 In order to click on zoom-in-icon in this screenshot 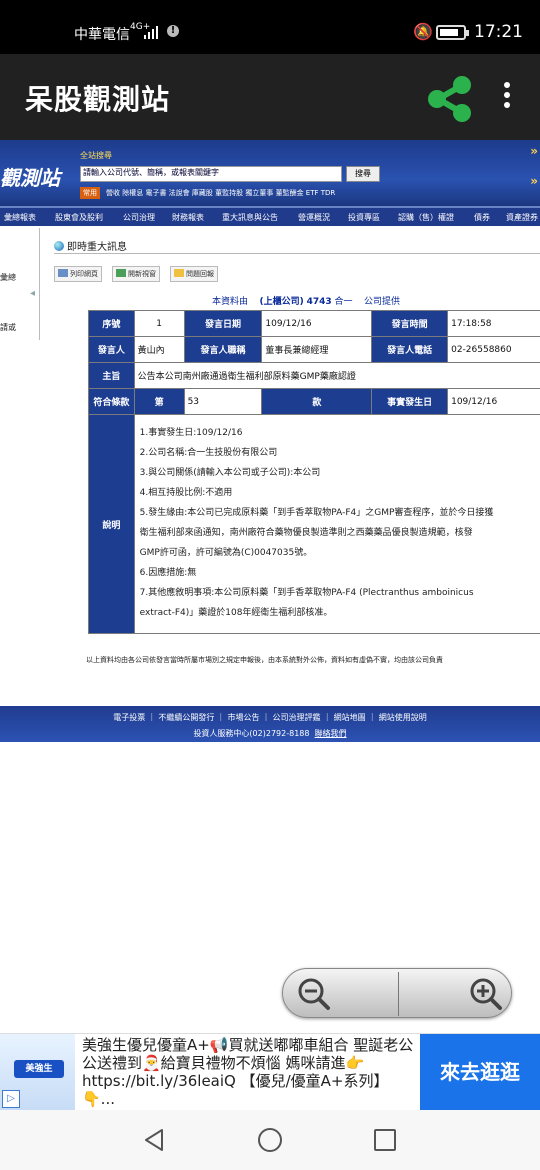, I will do `click(486, 994)`.